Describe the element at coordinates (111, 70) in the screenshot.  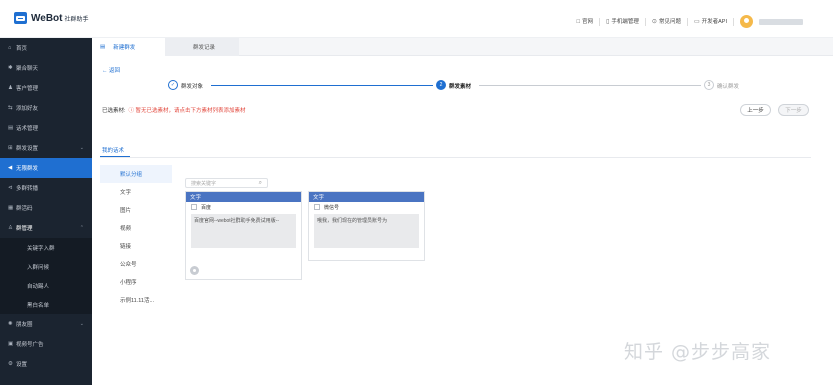
I see `back-link: ← 返回` at that location.